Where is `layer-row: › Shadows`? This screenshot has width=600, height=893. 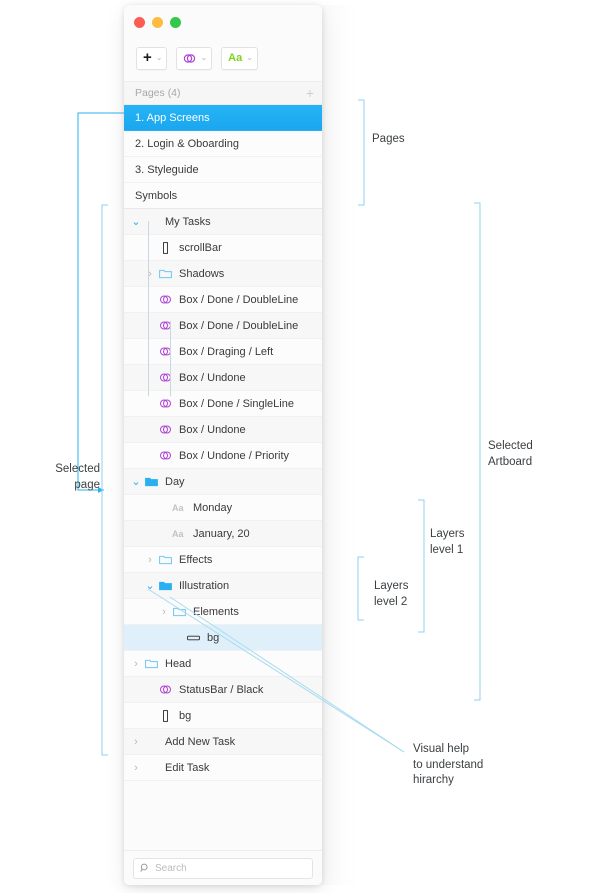
layer-row: › Shadows is located at coordinates (223, 274).